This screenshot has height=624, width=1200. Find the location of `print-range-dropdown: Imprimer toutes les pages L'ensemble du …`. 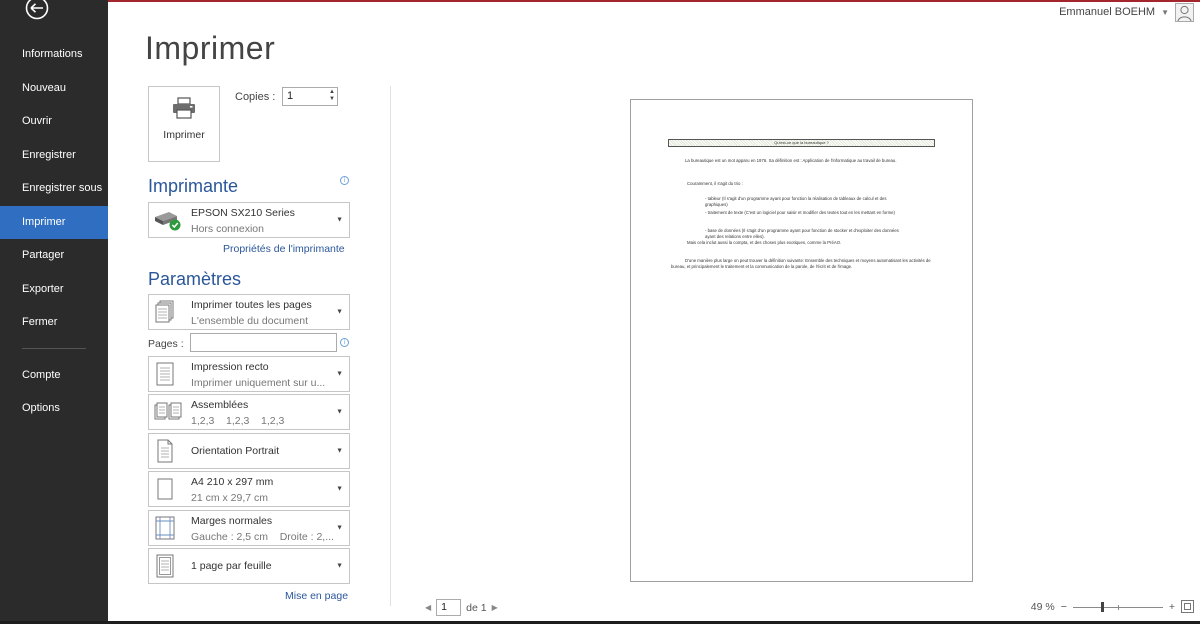

print-range-dropdown: Imprimer toutes les pages L'ensemble du … is located at coordinates (249, 312).